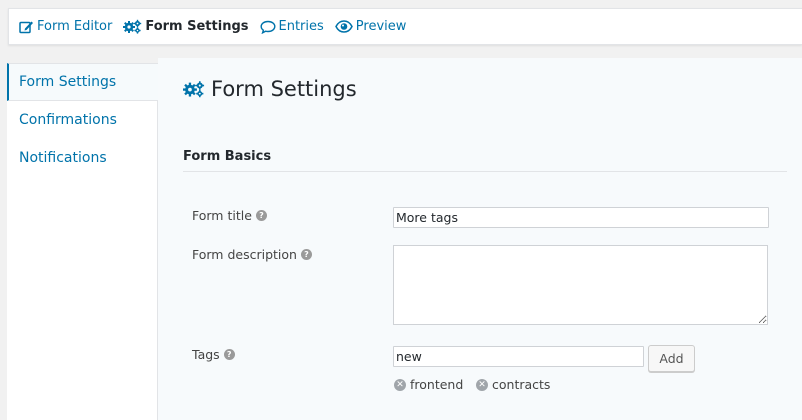 Image resolution: width=802 pixels, height=420 pixels. What do you see at coordinates (63, 158) in the screenshot?
I see `sidebar-item-label: Notifications` at bounding box center [63, 158].